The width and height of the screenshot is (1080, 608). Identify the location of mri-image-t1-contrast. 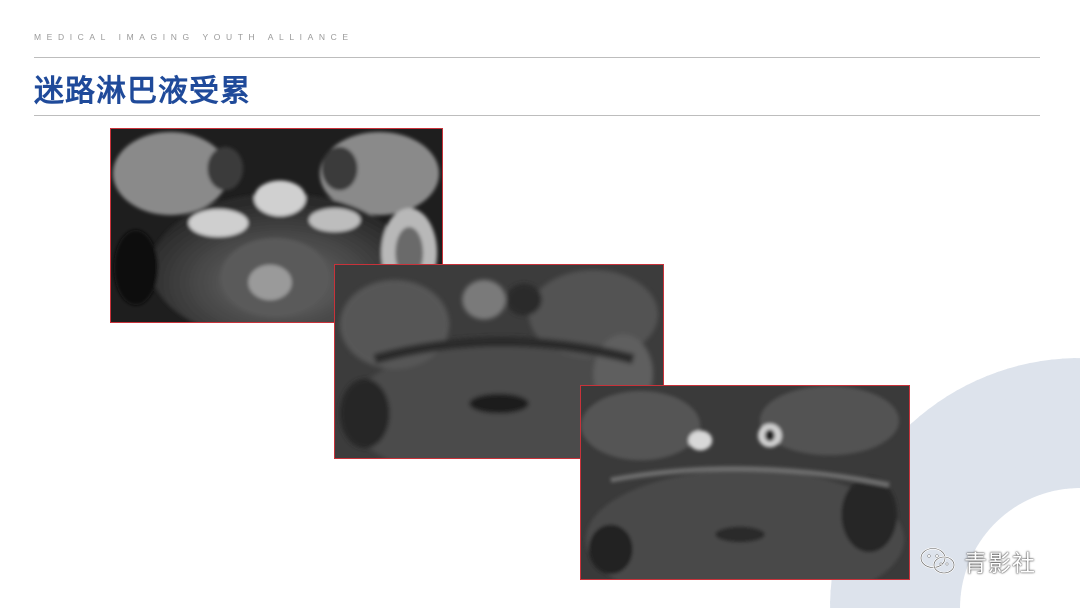
(745, 482).